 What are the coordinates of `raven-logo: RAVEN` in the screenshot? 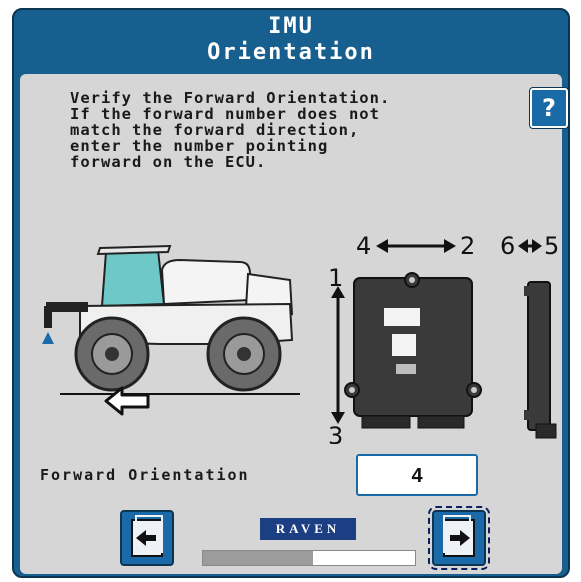 It's located at (308, 529).